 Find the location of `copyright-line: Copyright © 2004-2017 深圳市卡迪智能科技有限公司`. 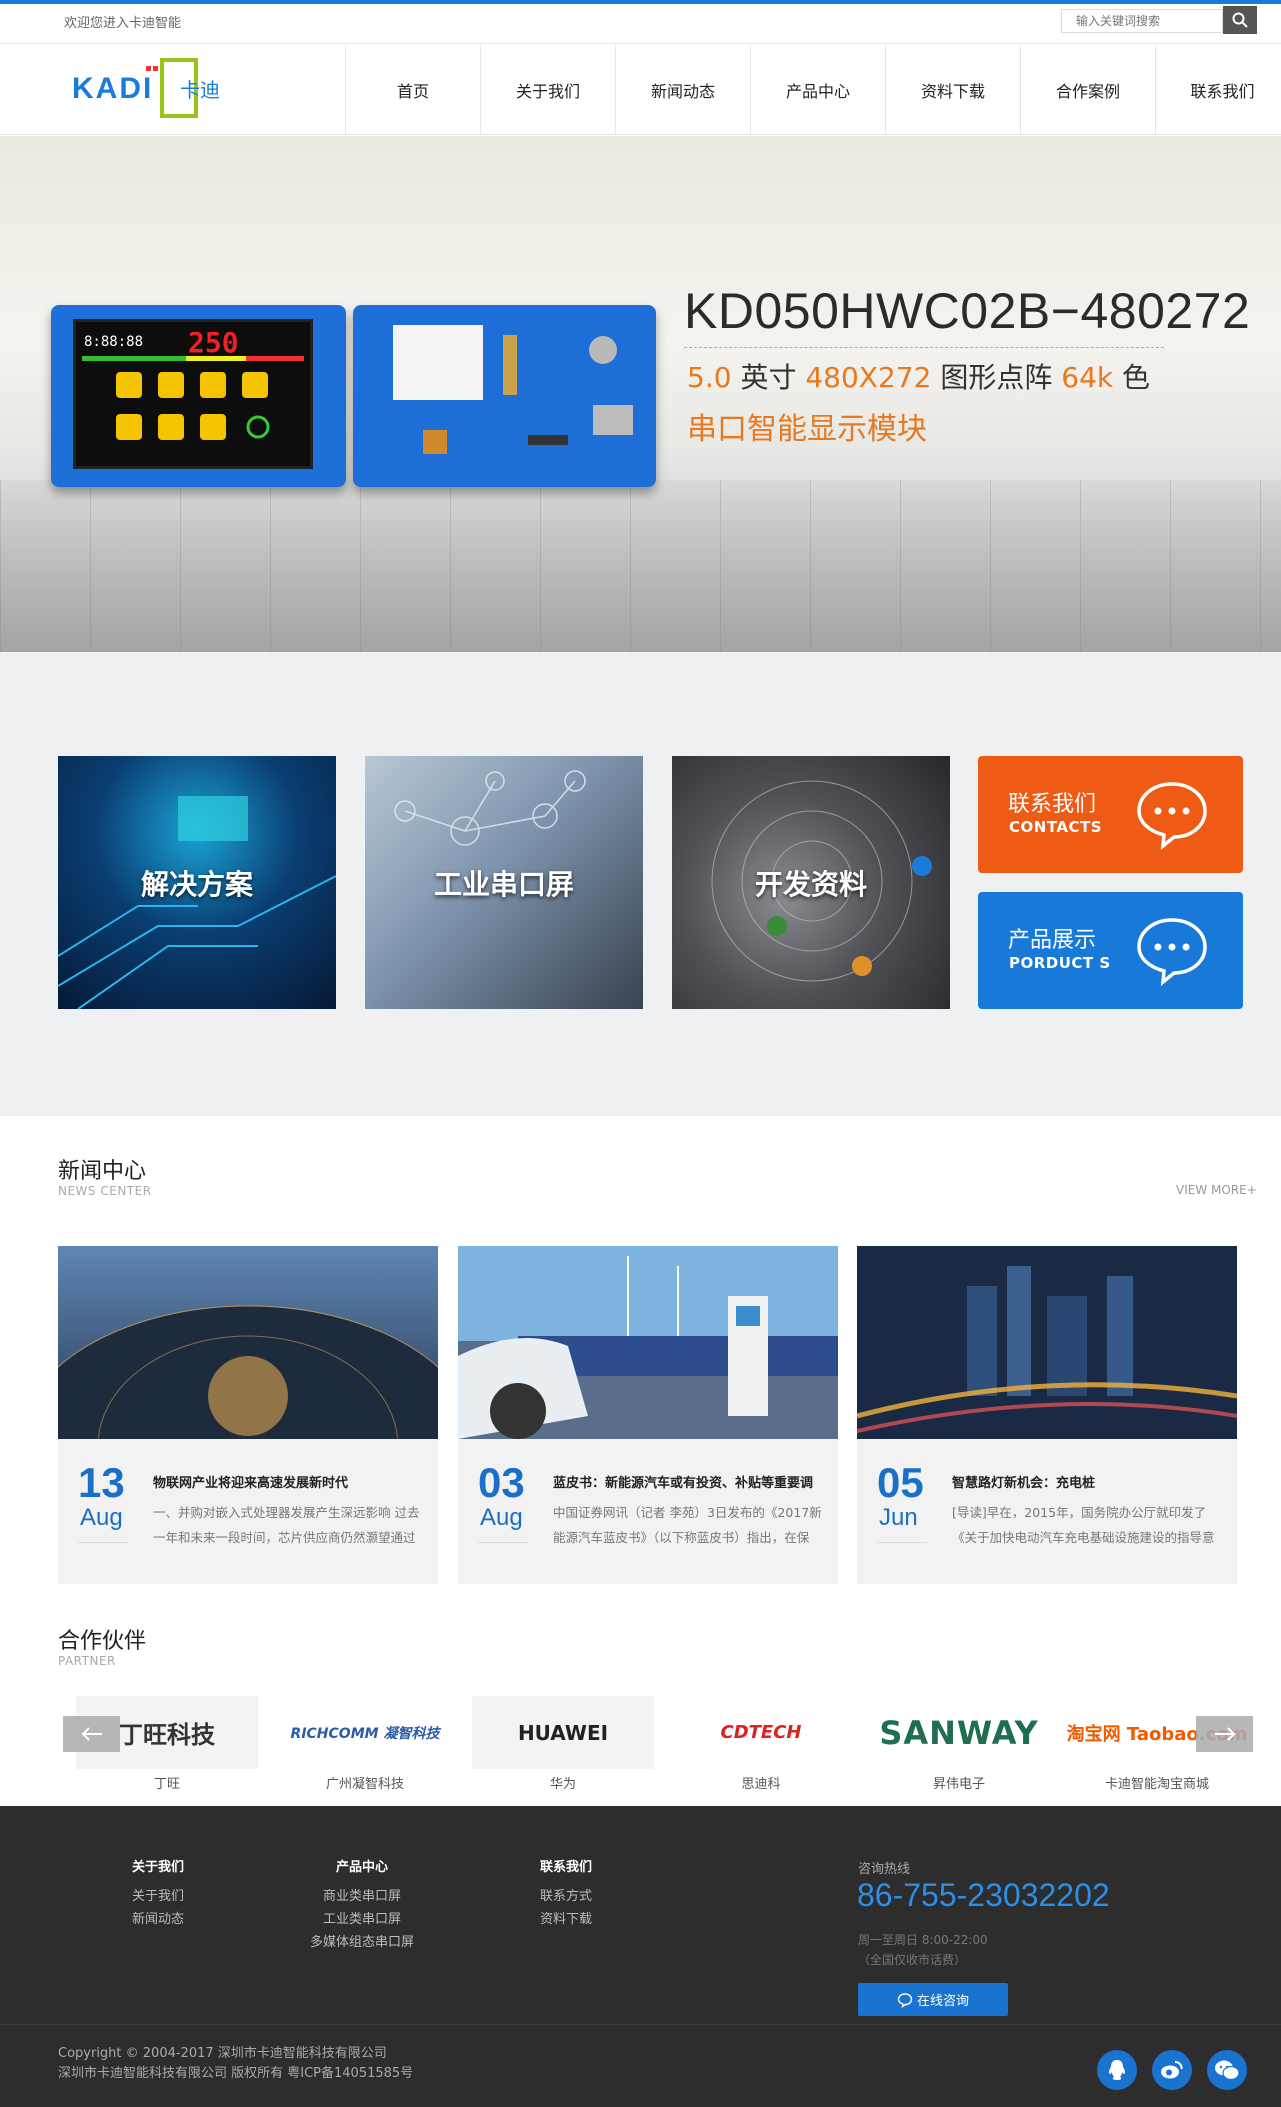

copyright-line: Copyright © 2004-2017 深圳市卡迪智能科技有限公司 is located at coordinates (222, 2053).